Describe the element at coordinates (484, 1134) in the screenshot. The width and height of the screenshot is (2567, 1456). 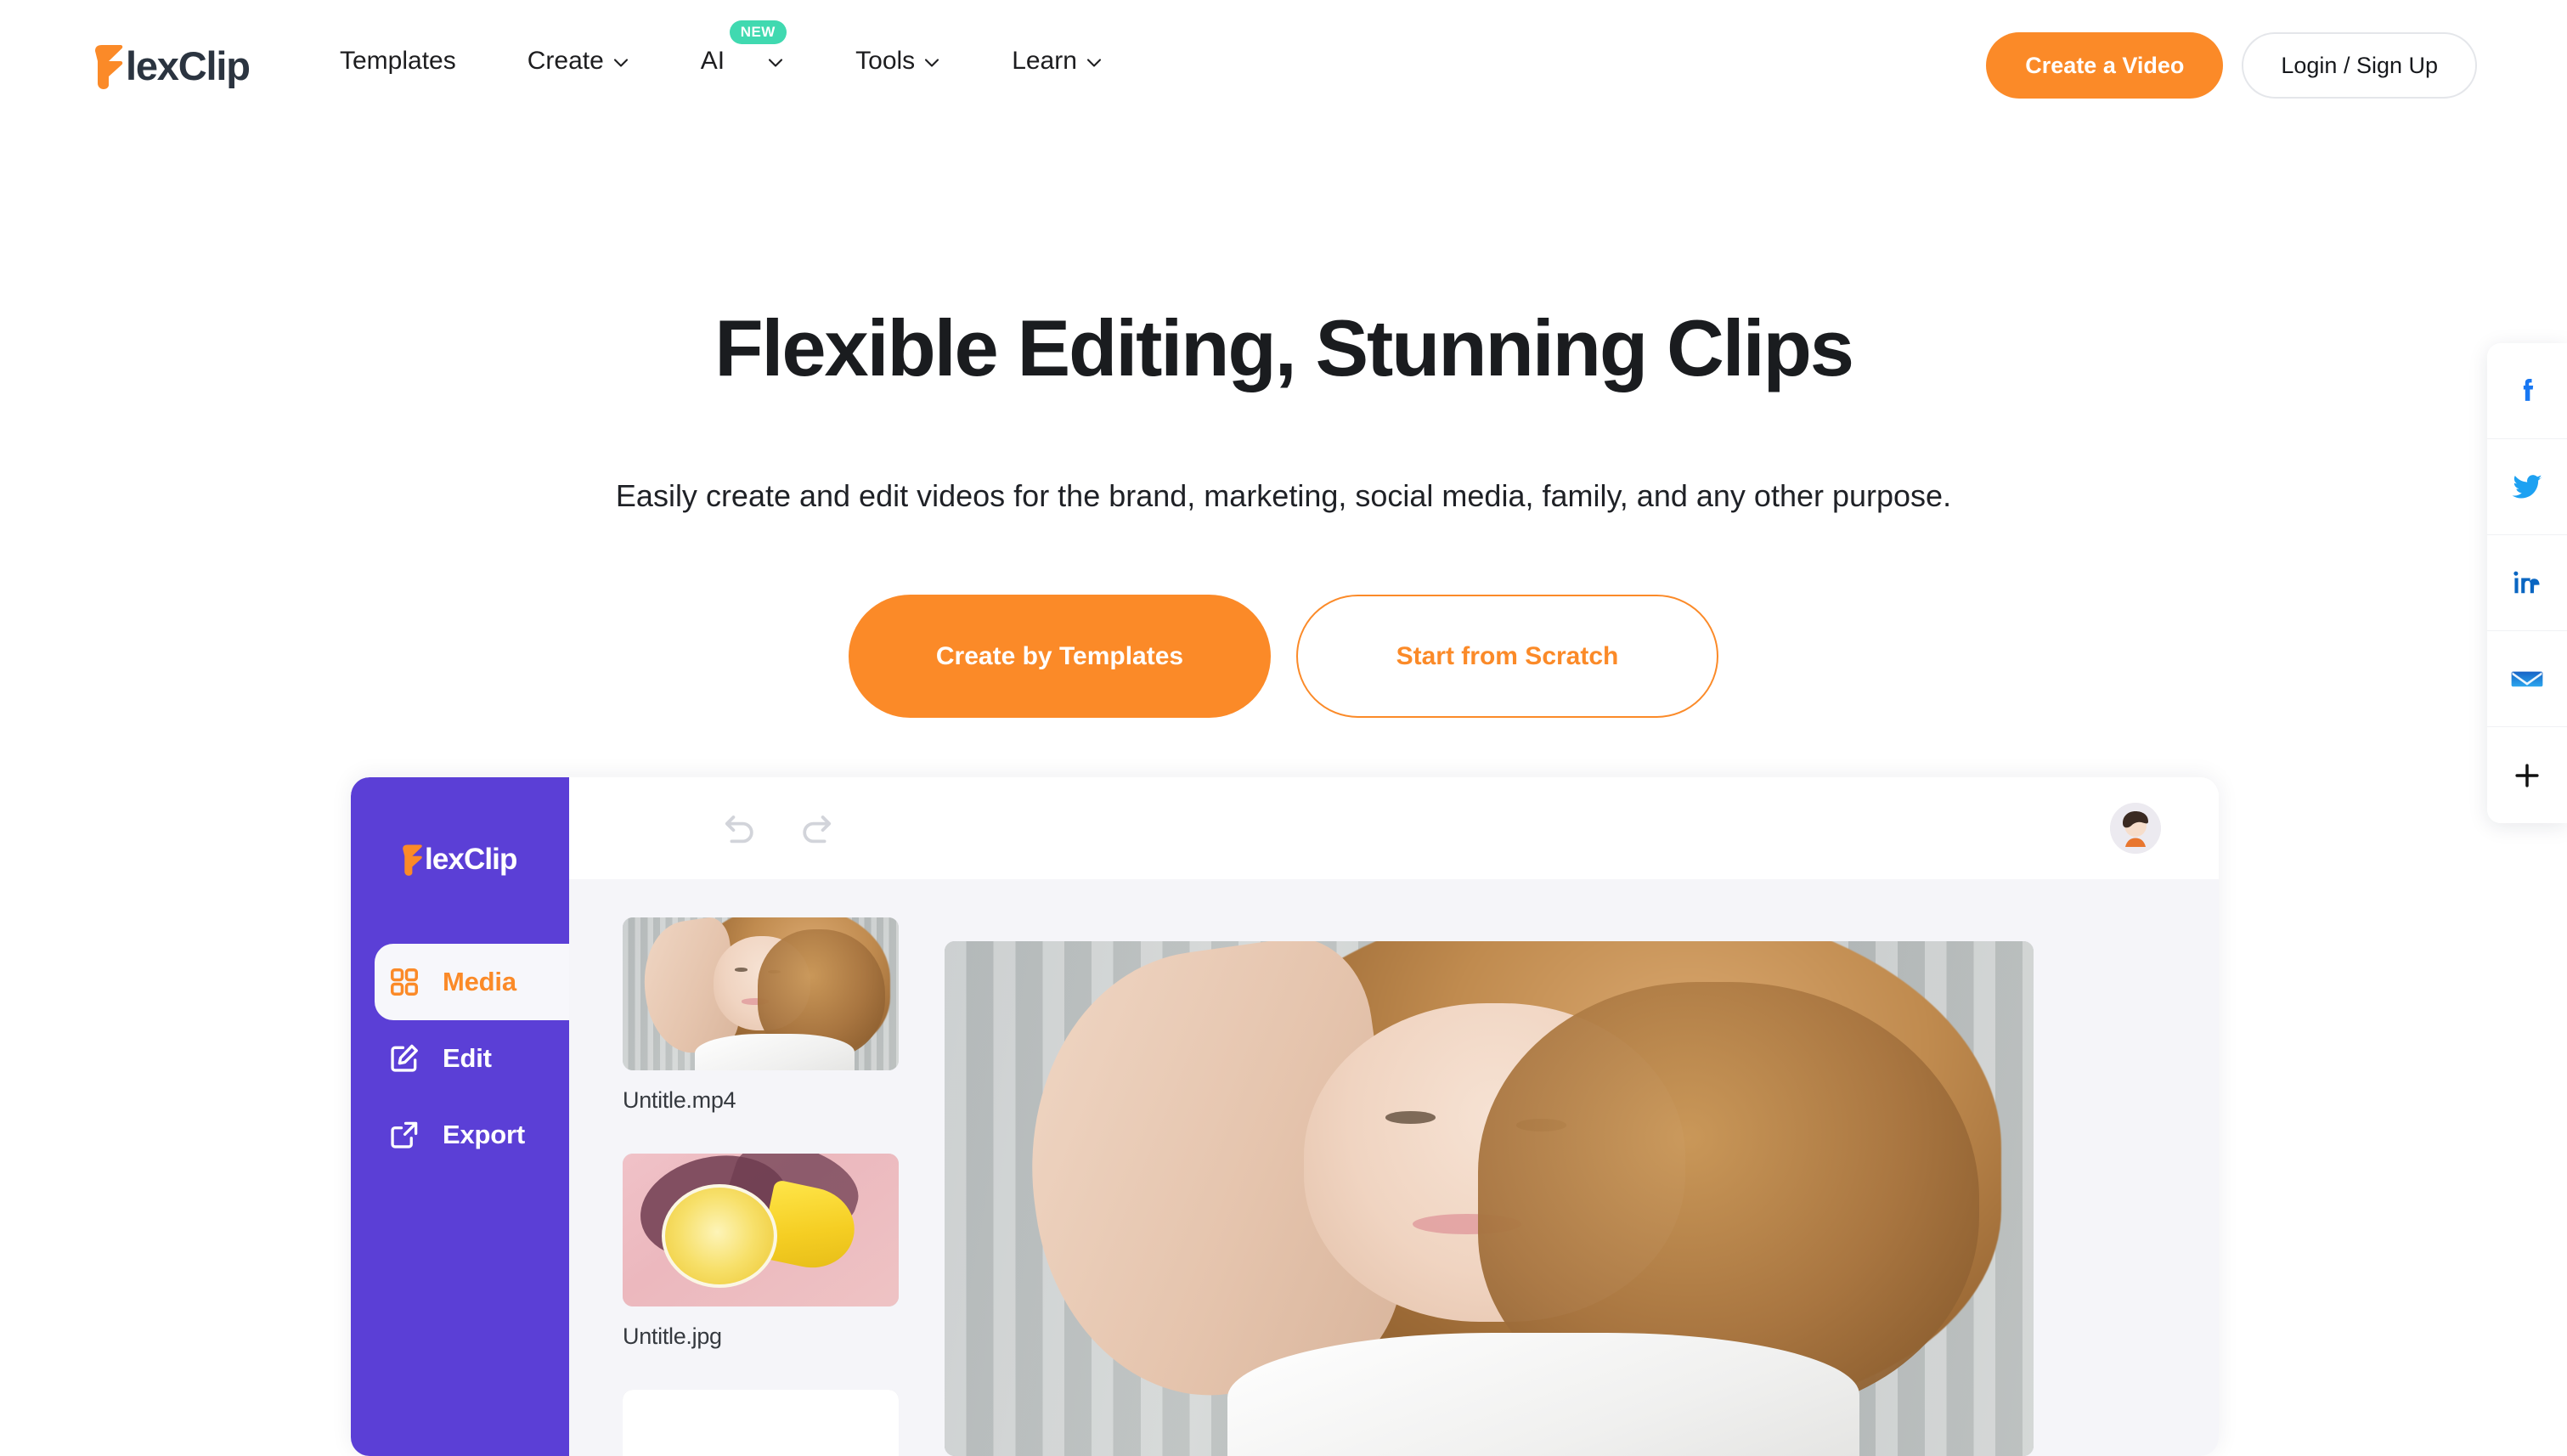
I see `sidebar-item-label: Export` at that location.